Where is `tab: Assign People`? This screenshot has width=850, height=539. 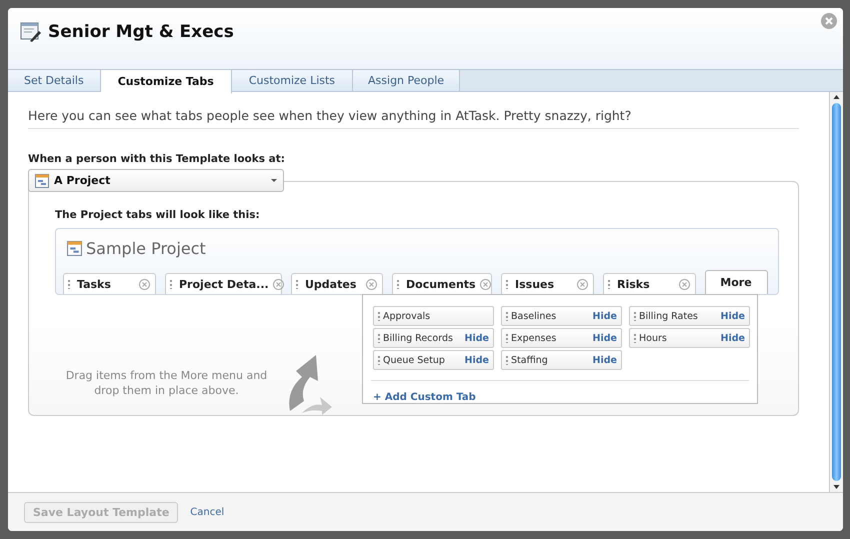 tab: Assign People is located at coordinates (406, 80).